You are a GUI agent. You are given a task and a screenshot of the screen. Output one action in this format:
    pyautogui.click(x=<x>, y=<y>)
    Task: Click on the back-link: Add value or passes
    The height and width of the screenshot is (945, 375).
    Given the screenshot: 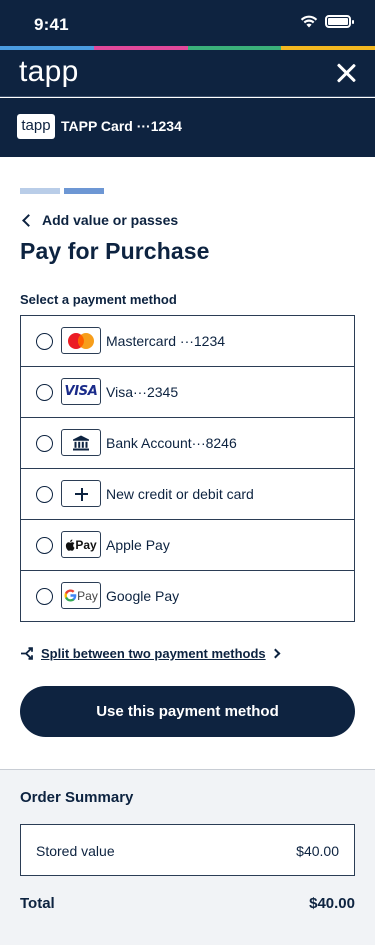 What is the action you would take?
    pyautogui.click(x=99, y=220)
    